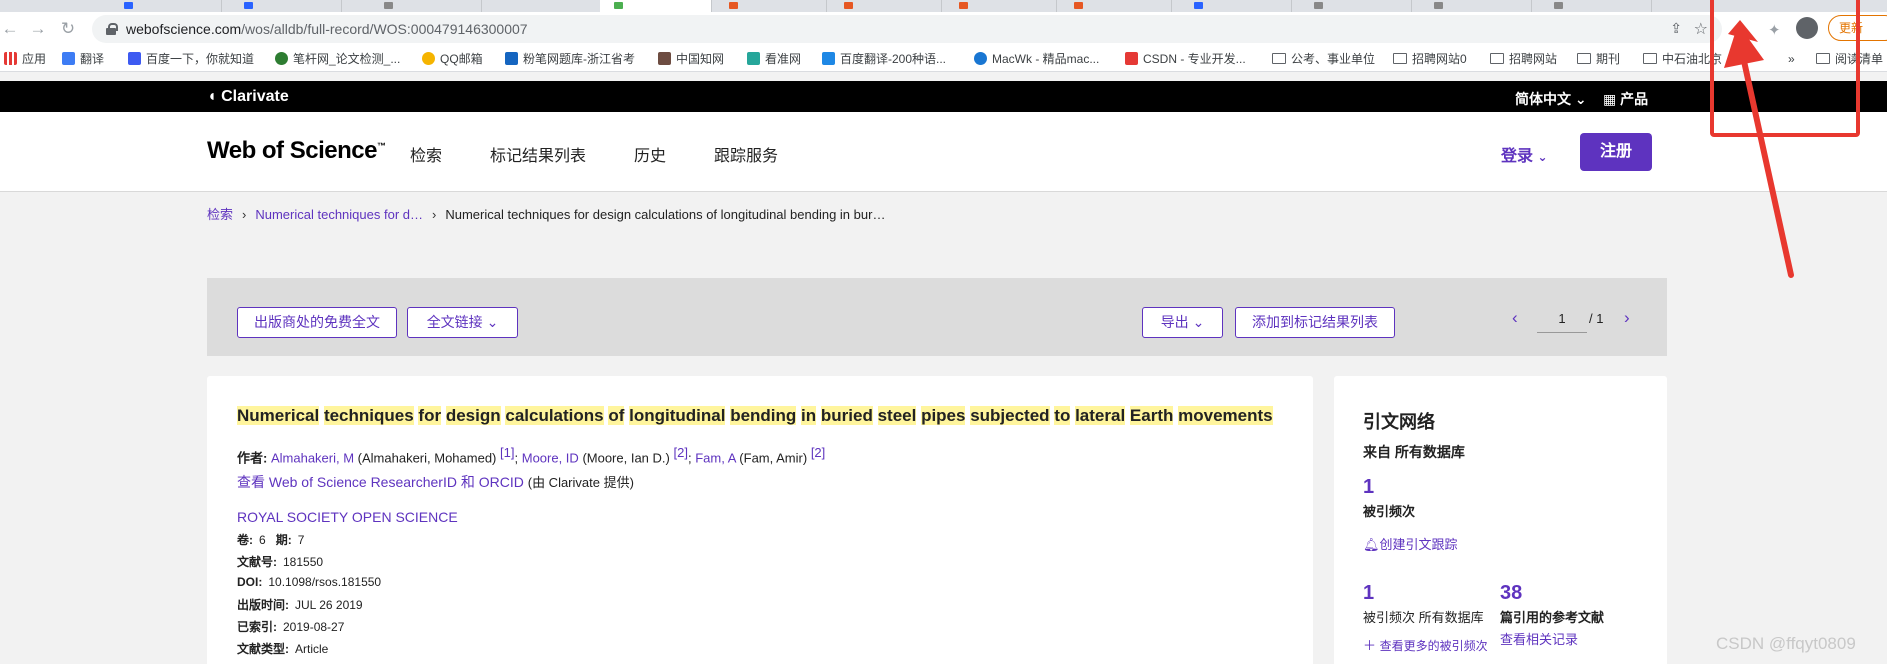 This screenshot has width=1887, height=664. What do you see at coordinates (774, 59) in the screenshot?
I see `bookmark-item: 看准网` at bounding box center [774, 59].